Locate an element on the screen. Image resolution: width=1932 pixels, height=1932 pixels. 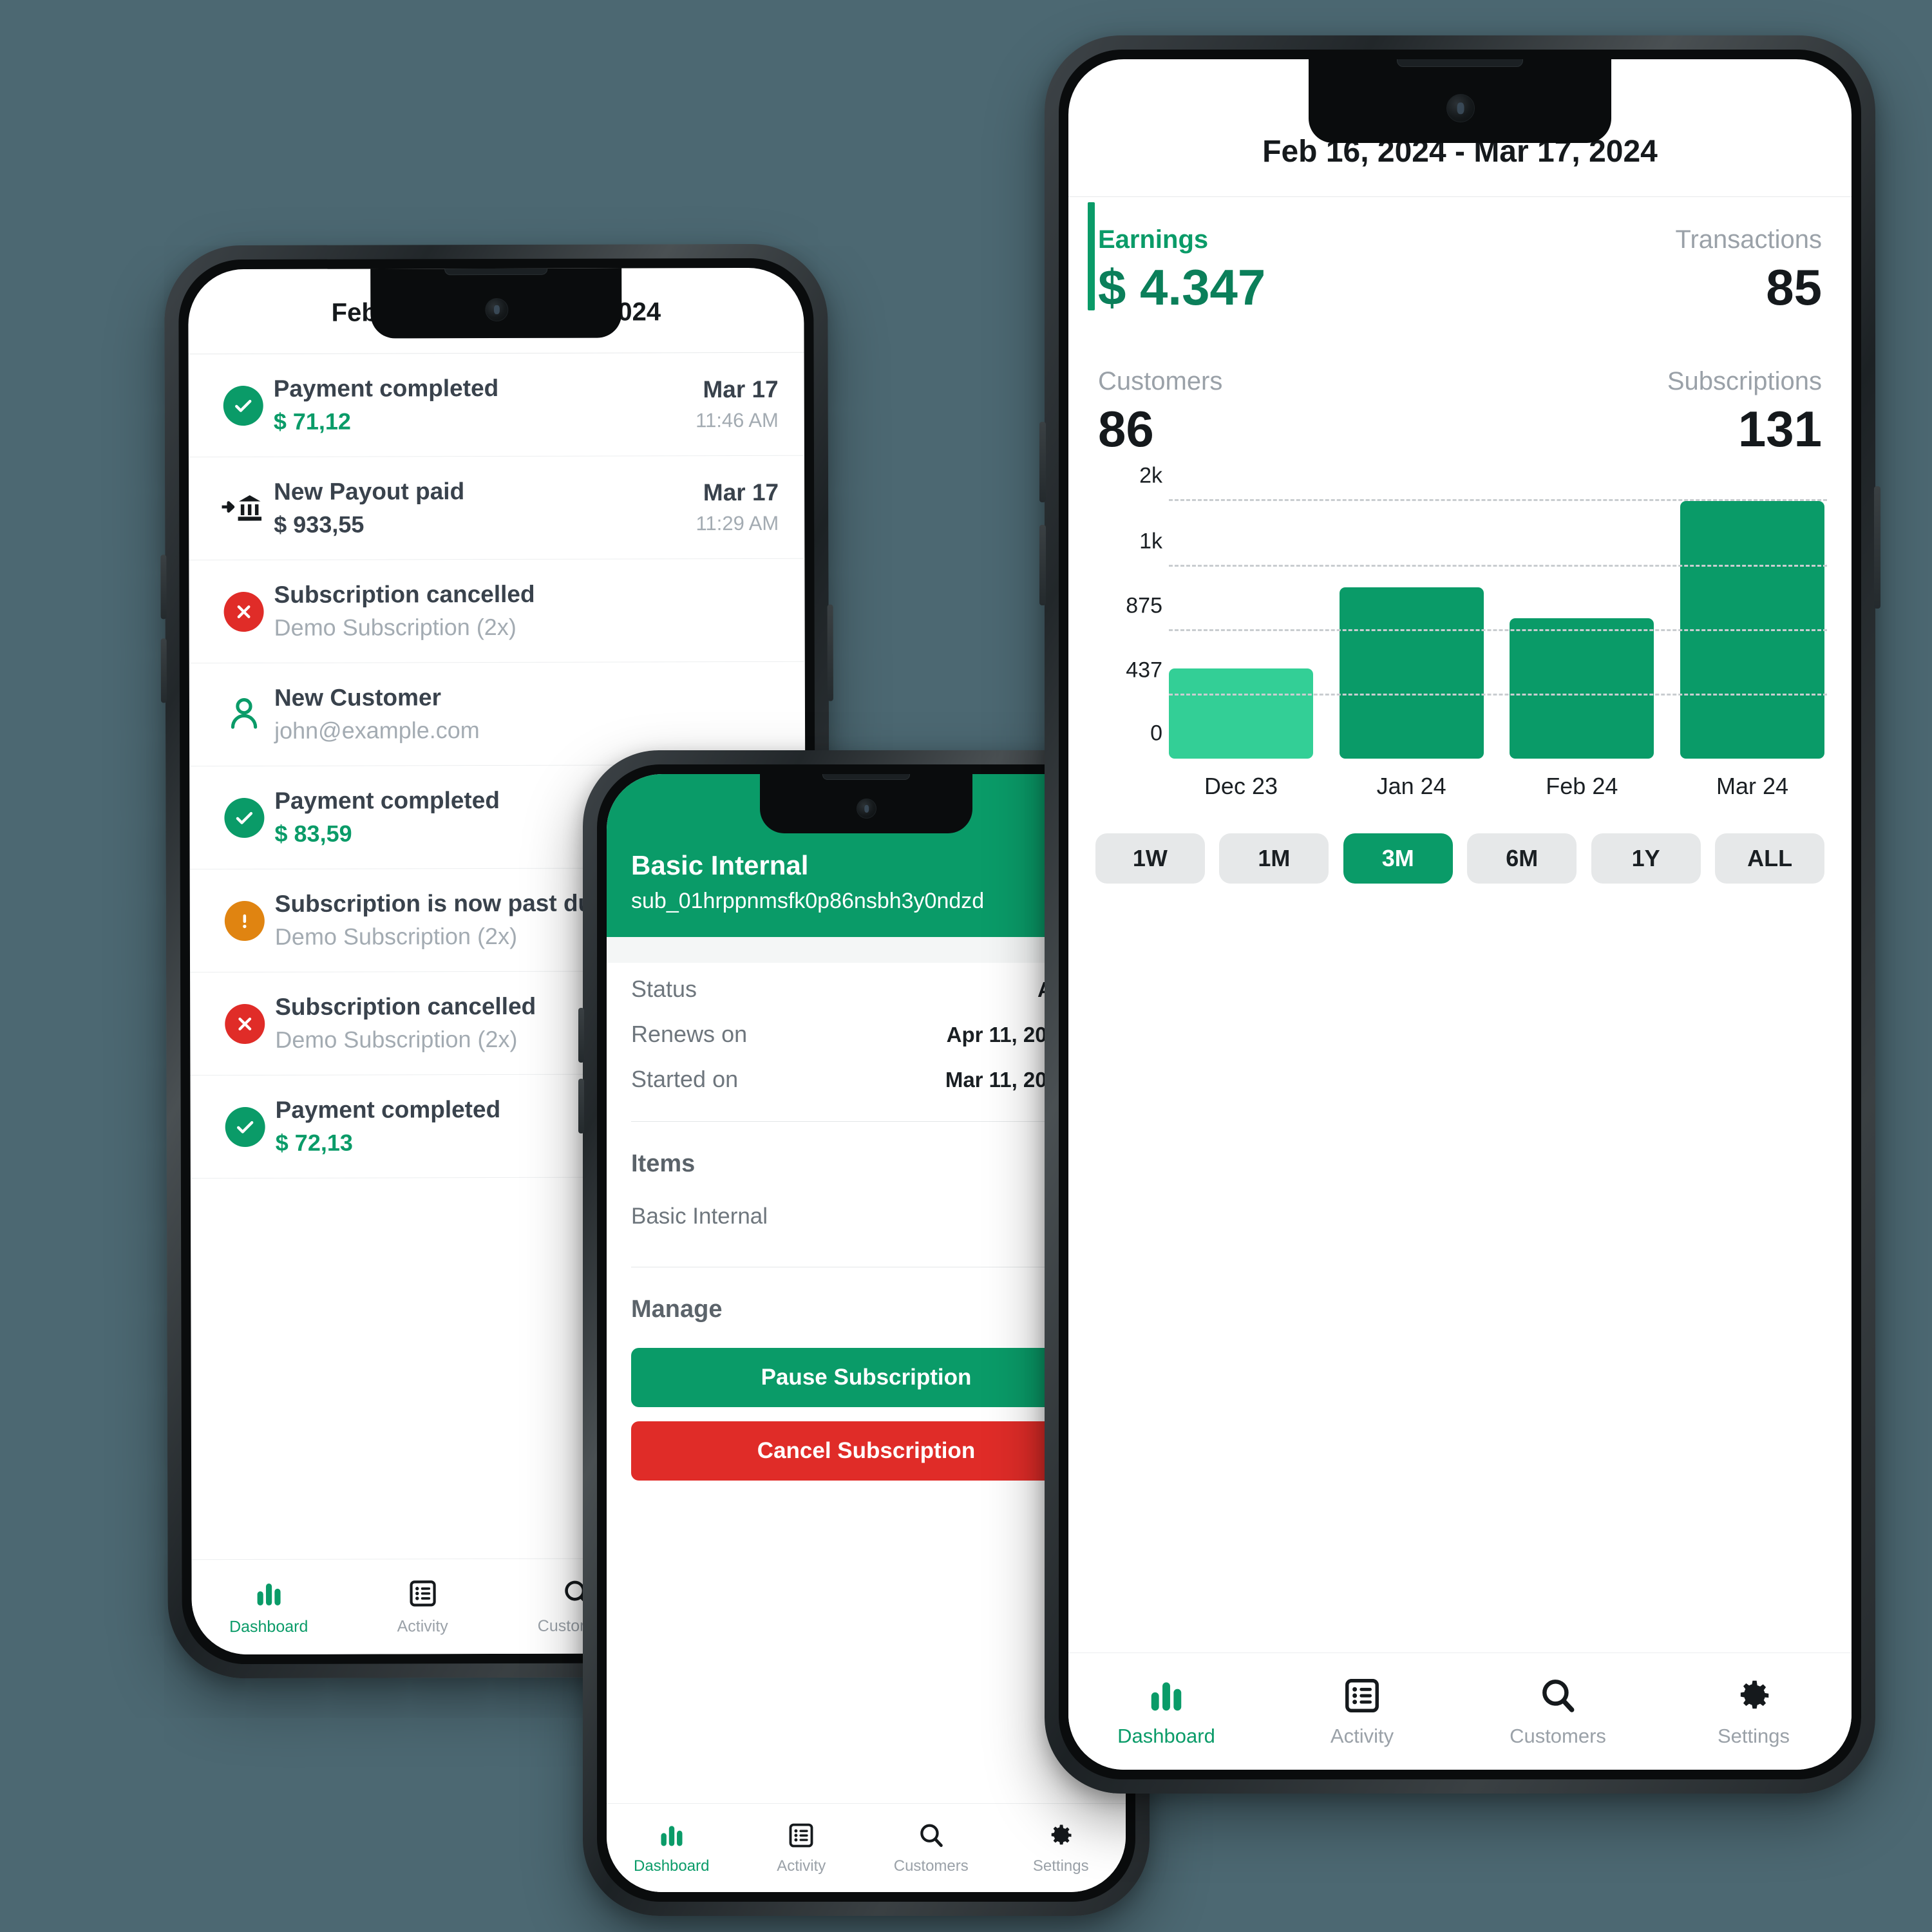
stat-customers: Customers 86 is located at coordinates (1279, 413).